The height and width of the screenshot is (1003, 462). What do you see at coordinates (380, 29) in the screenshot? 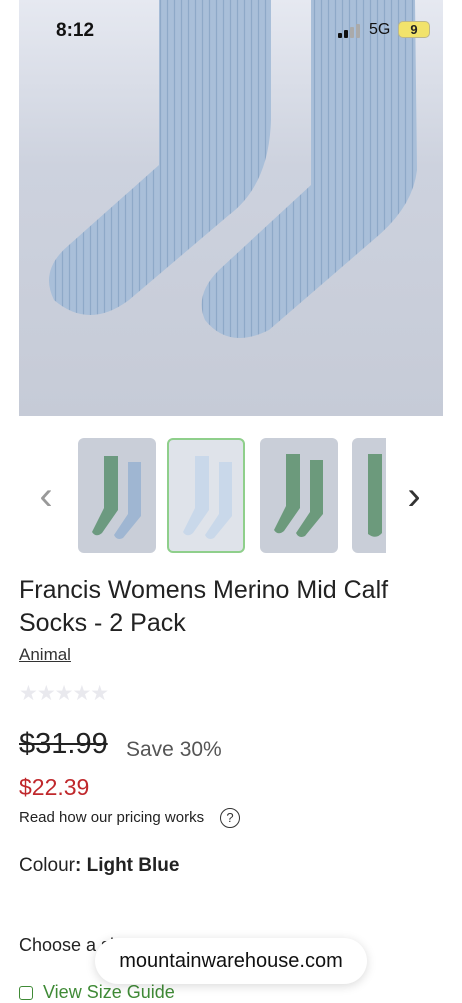
I see `network-label: 5G` at bounding box center [380, 29].